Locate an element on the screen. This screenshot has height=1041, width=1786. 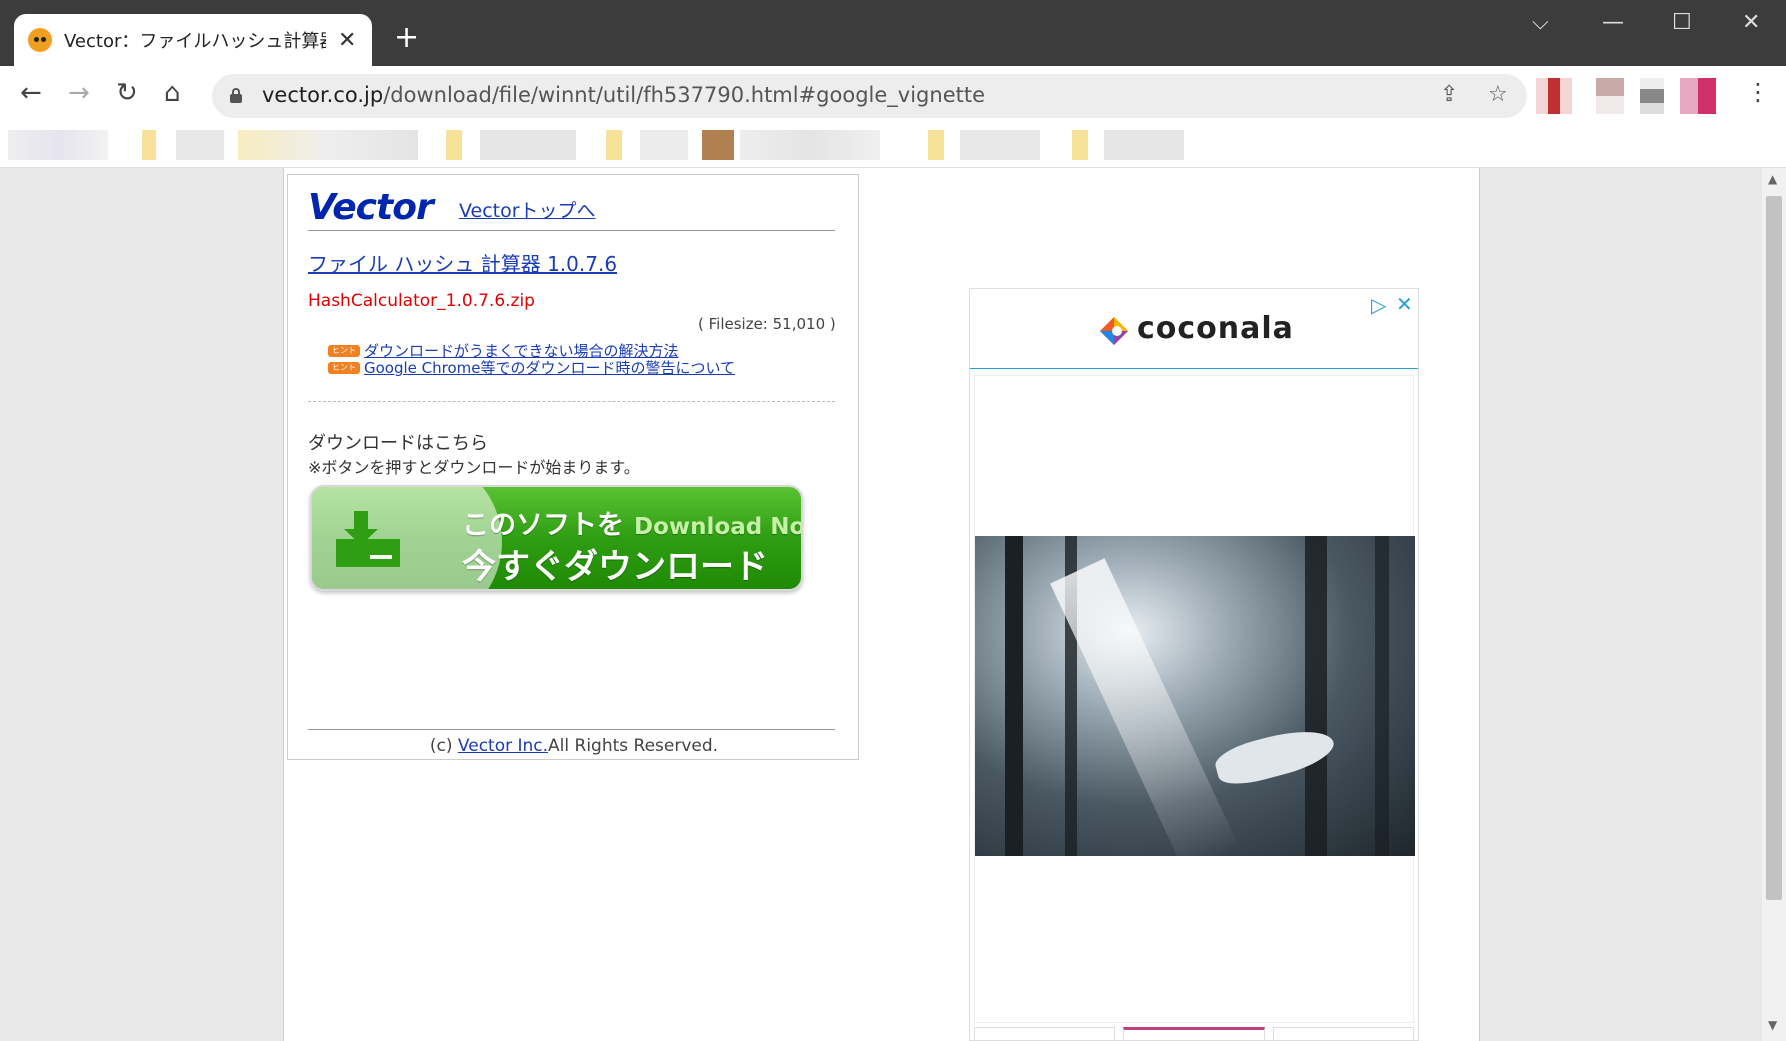
maximize-button: ☐ is located at coordinates (1682, 22).